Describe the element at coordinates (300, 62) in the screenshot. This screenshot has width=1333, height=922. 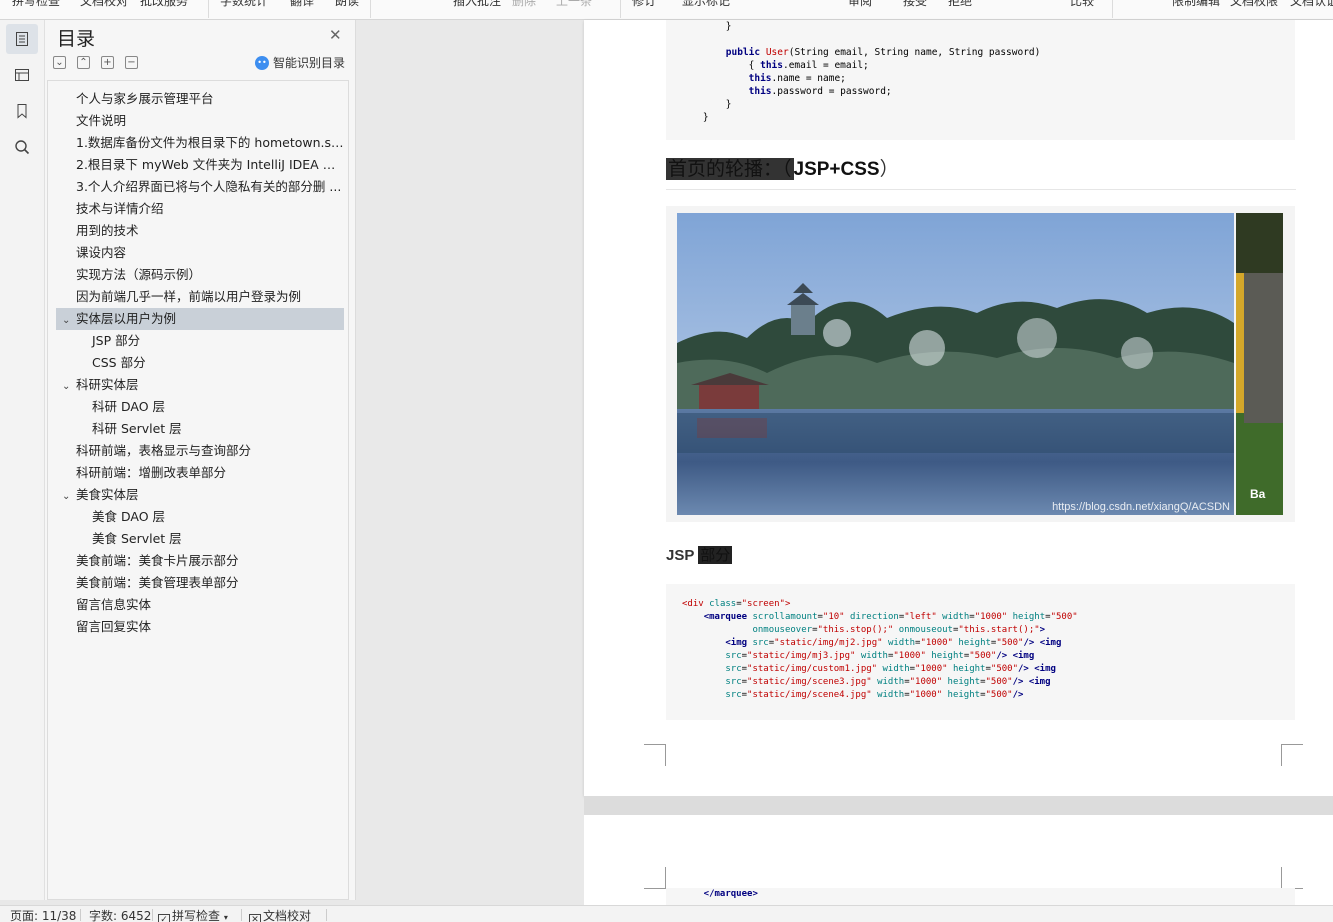
I see `smart-toc-button: •• 智能识别目录` at that location.